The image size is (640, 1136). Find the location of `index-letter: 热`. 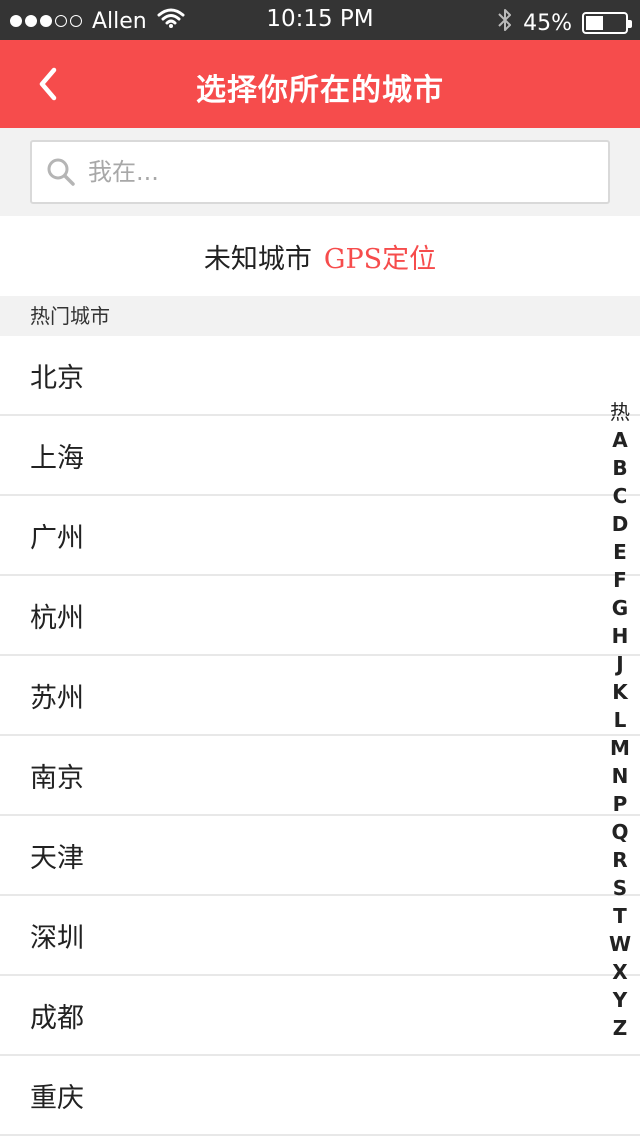

index-letter: 热 is located at coordinates (620, 412).